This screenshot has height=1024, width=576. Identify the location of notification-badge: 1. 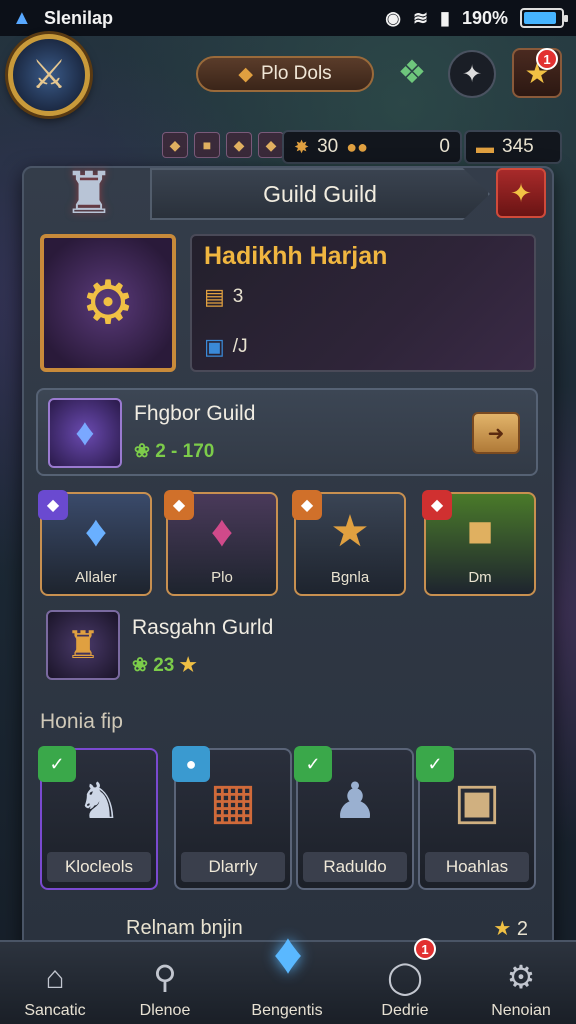
(547, 59).